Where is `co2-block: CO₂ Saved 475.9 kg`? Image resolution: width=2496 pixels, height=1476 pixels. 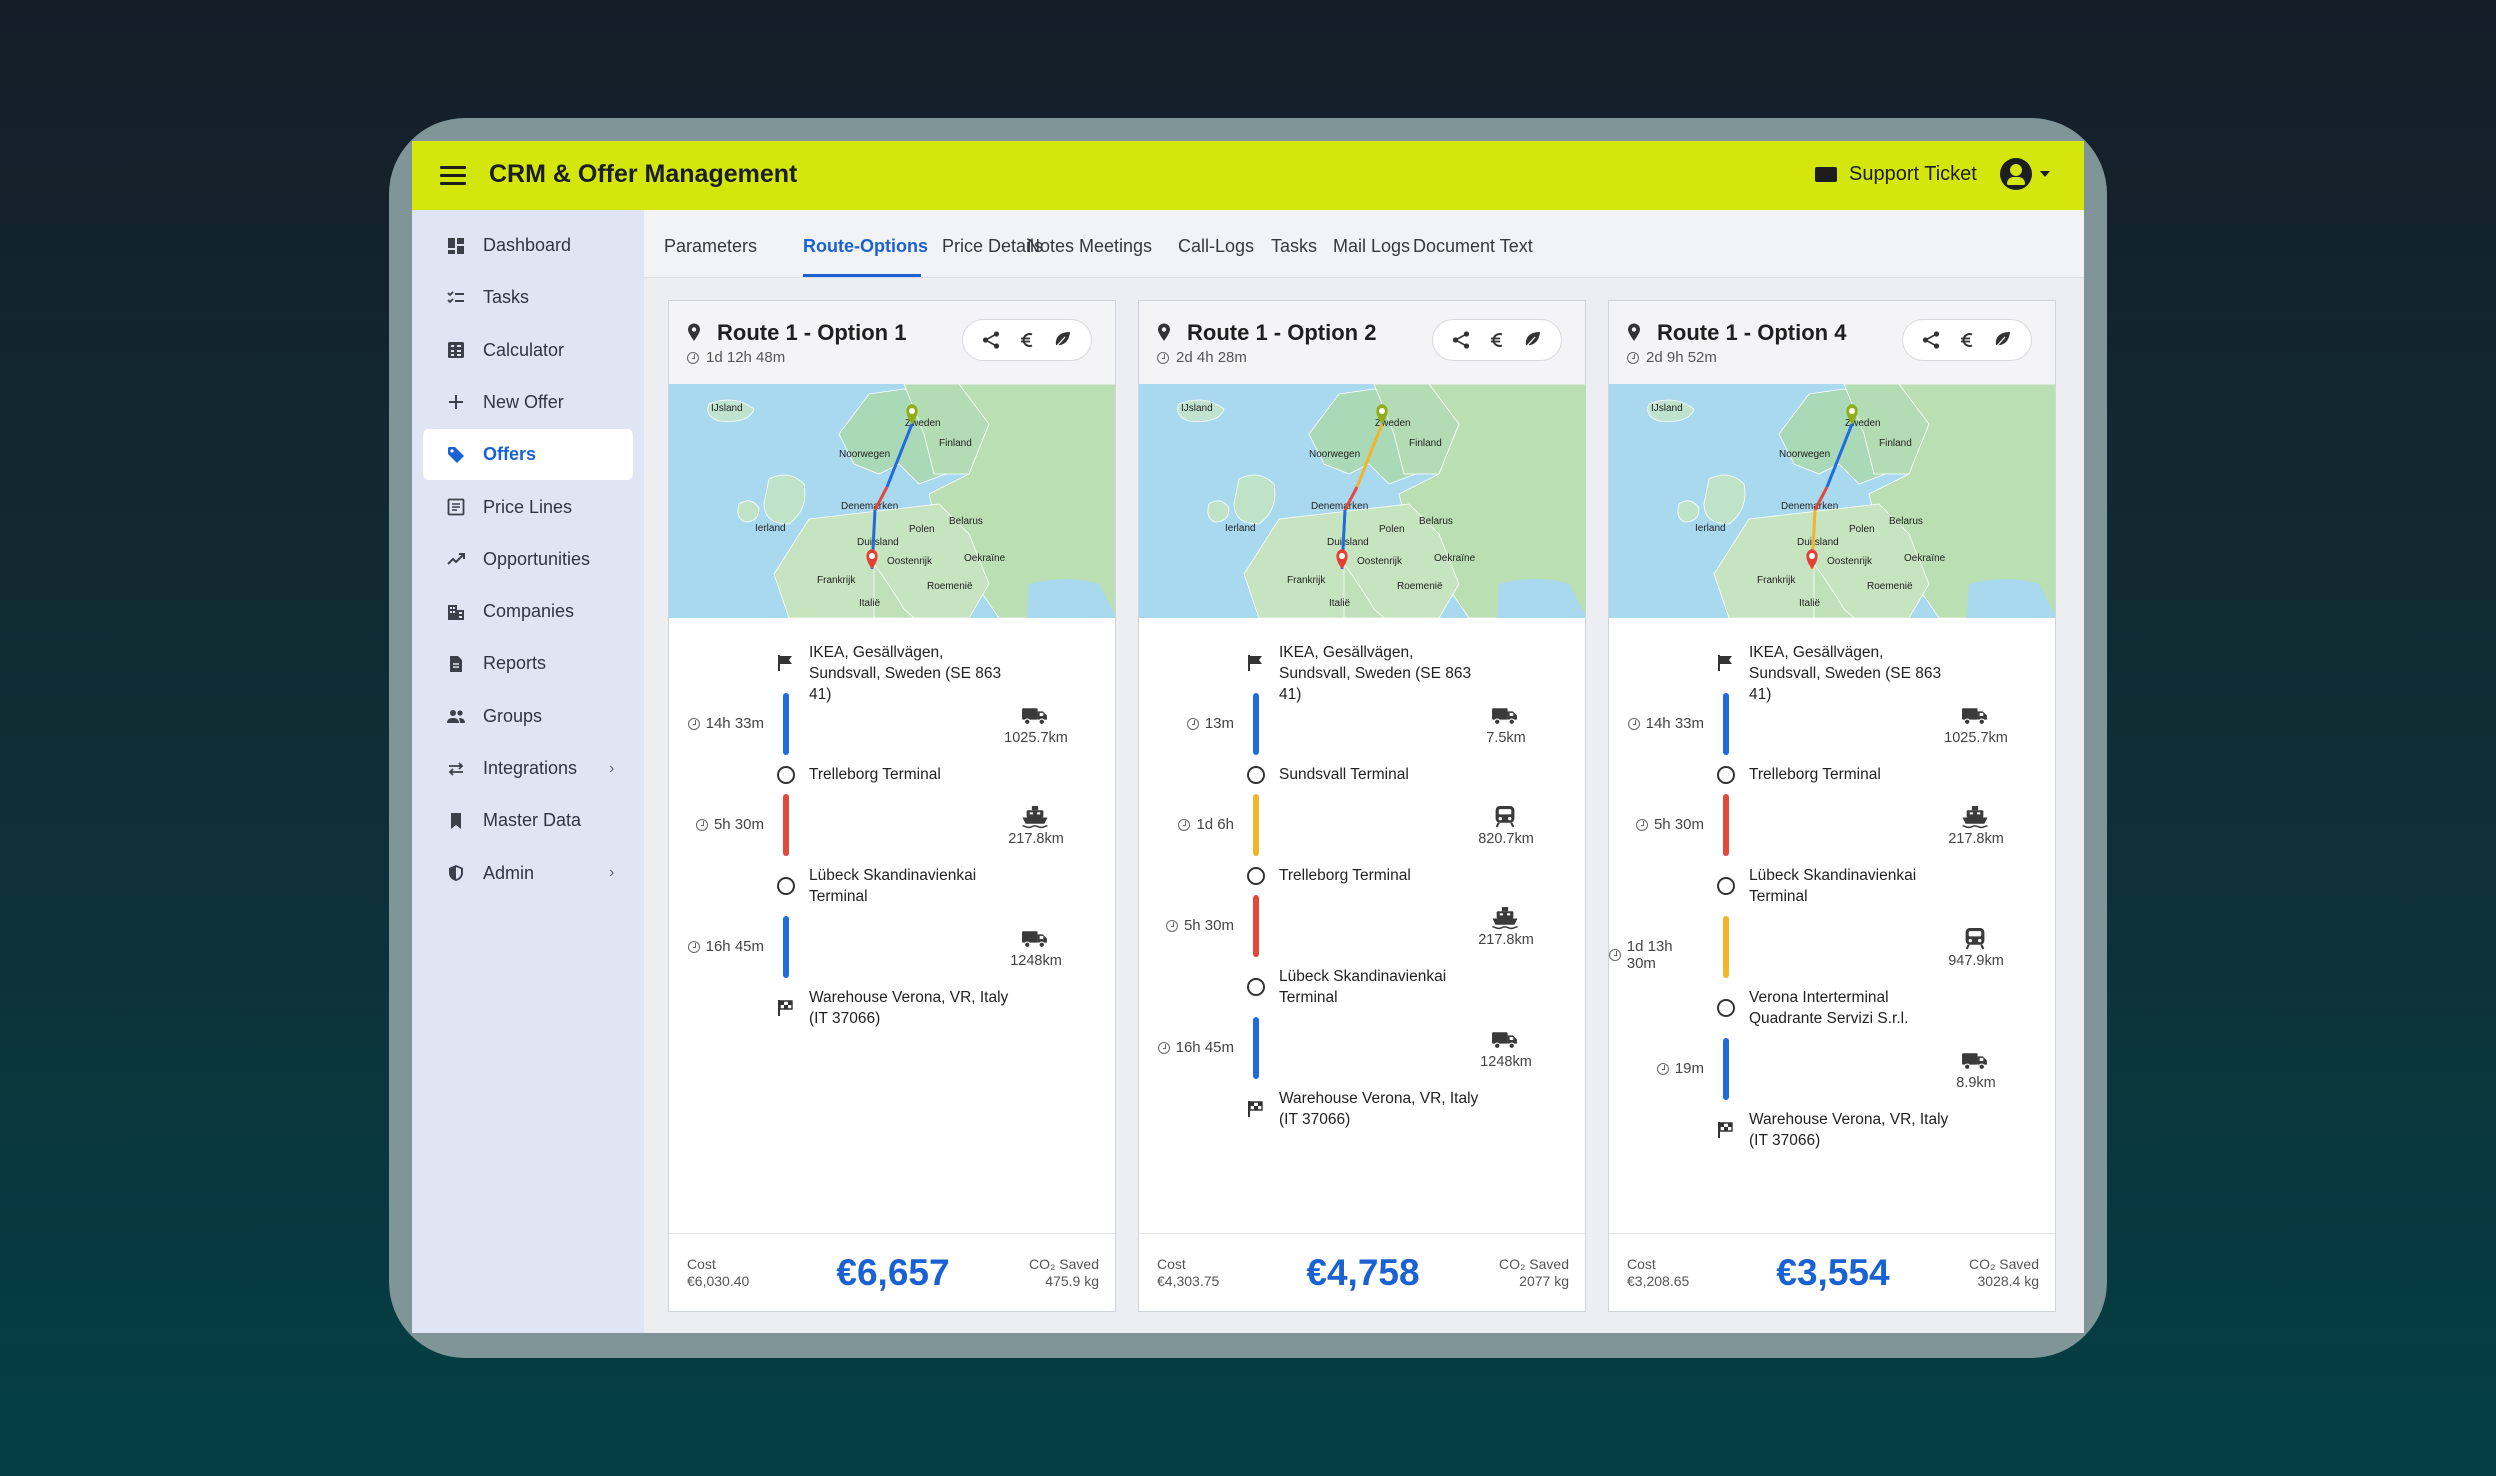
co2-block: CO₂ Saved 475.9 kg is located at coordinates (1064, 1273).